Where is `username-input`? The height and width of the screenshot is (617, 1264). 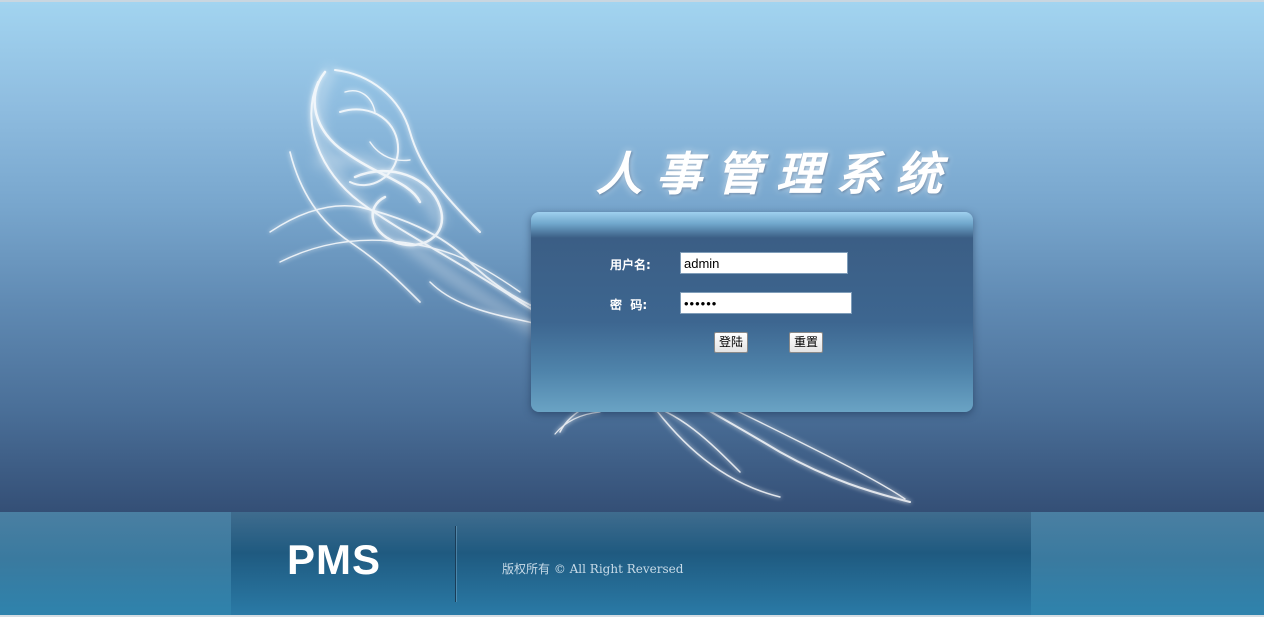 username-input is located at coordinates (764, 263).